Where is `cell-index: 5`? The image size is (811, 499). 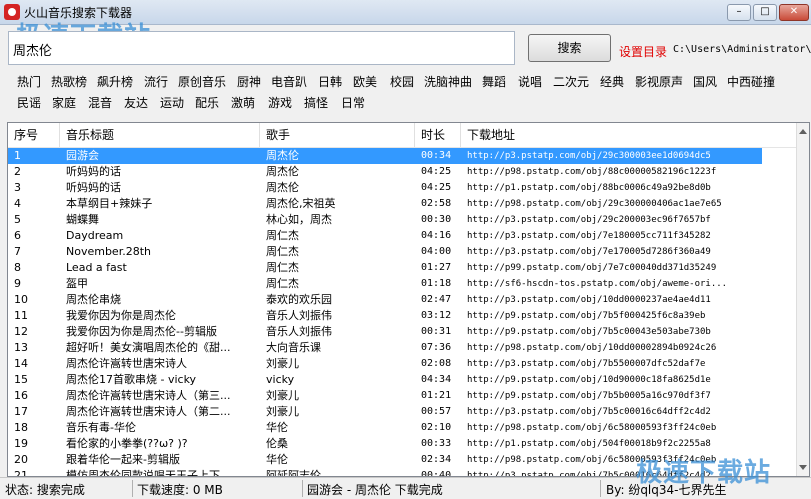
cell-index: 5 is located at coordinates (17, 219).